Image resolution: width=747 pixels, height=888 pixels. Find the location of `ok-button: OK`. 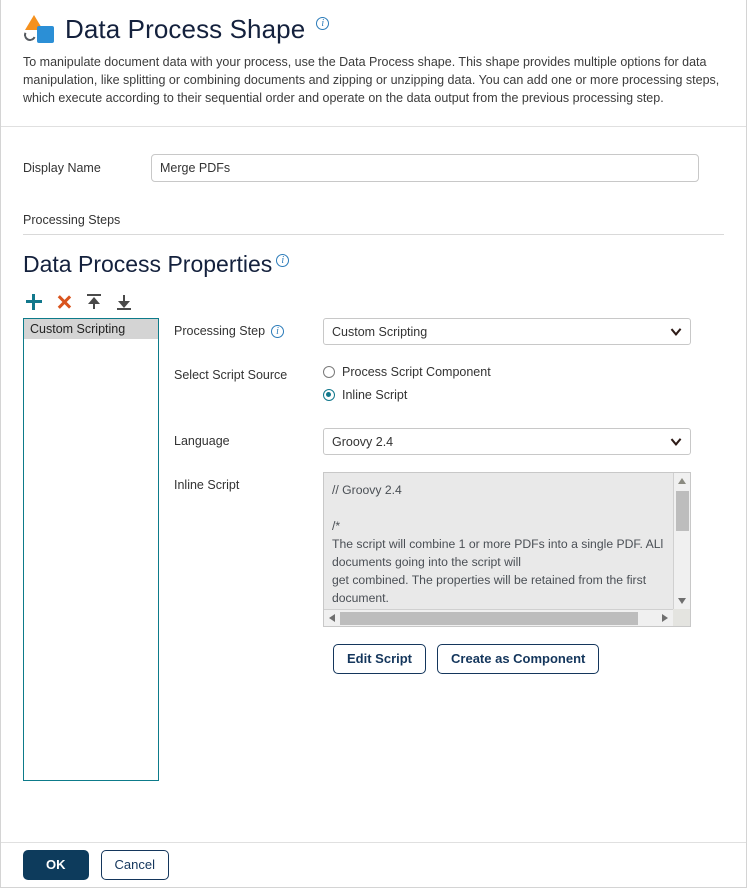

ok-button: OK is located at coordinates (56, 865).